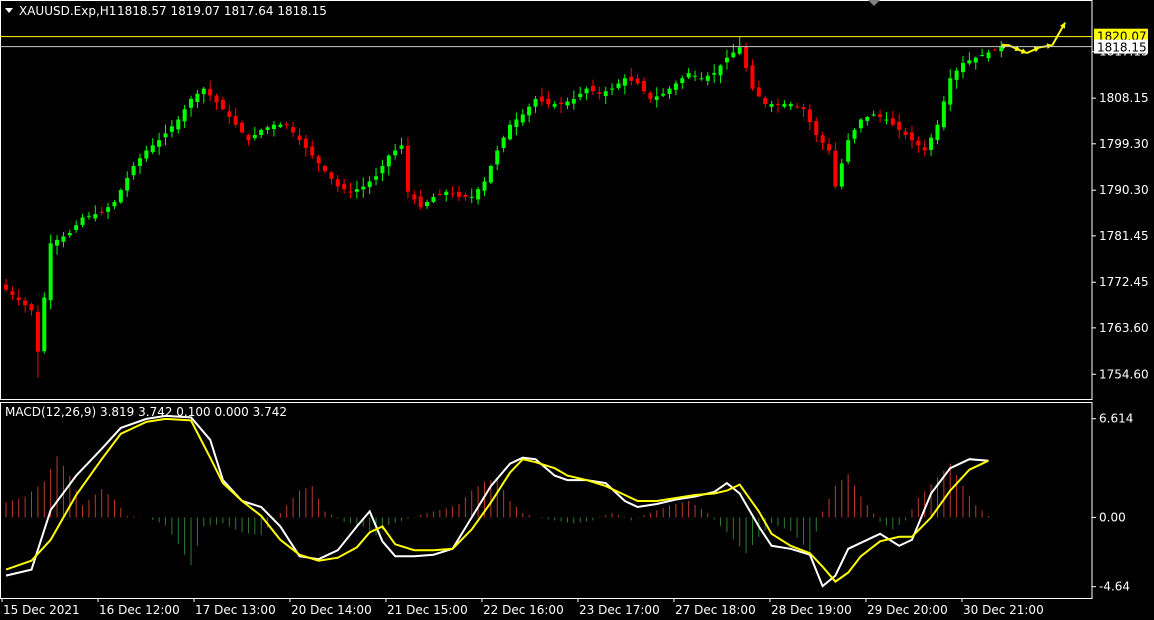  I want to click on macd-tick-label: 6.614, so click(1116, 419).